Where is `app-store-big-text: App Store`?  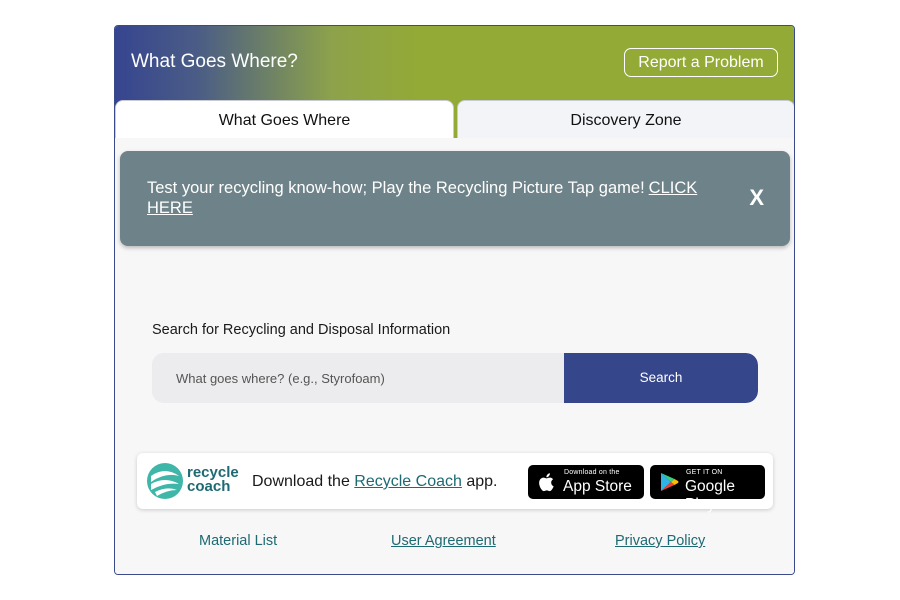 app-store-big-text: App Store is located at coordinates (597, 486).